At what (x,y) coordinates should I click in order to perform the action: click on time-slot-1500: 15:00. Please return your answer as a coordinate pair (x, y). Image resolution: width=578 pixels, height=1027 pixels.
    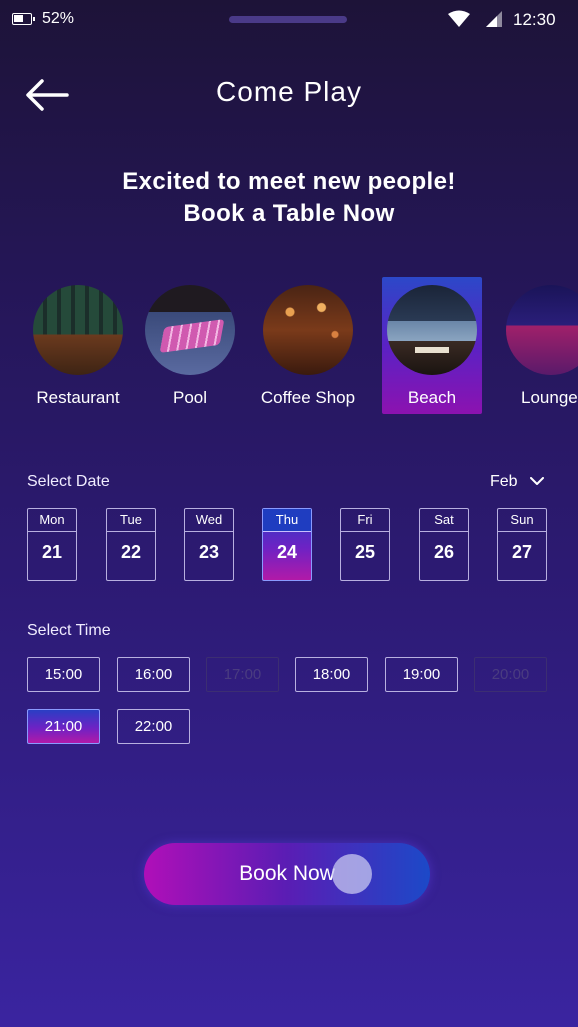
    Looking at the image, I should click on (63, 674).